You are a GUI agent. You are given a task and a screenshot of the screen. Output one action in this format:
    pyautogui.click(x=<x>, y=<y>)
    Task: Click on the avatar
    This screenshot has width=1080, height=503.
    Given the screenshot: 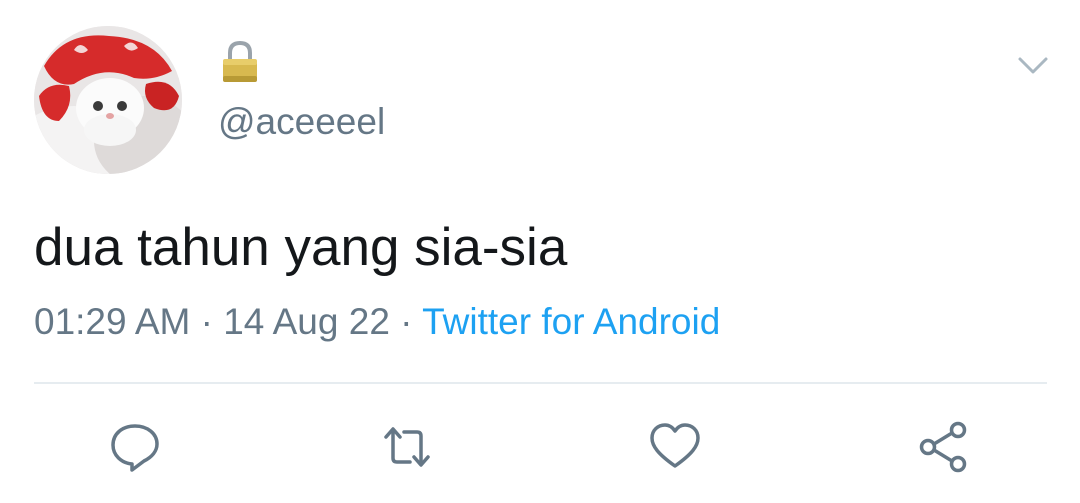 What is the action you would take?
    pyautogui.click(x=108, y=100)
    